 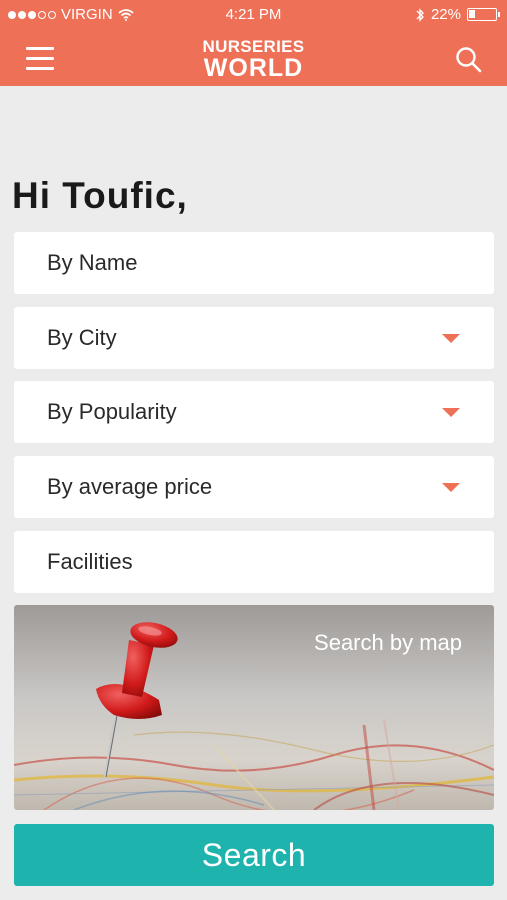 I want to click on filter-label: By Popularity, so click(x=112, y=411).